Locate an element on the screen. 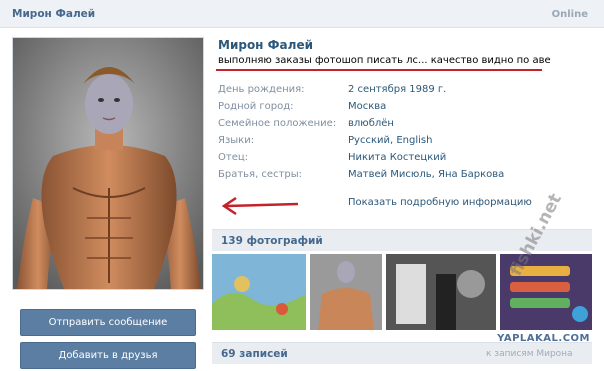  info-value: 2 сентября 1989 г. is located at coordinates (397, 89).